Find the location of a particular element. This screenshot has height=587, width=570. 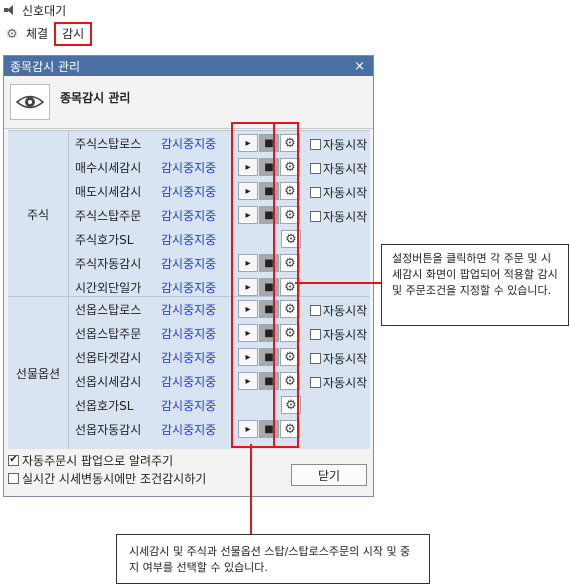

row-name: 선옵스탑로스 is located at coordinates (108, 309).